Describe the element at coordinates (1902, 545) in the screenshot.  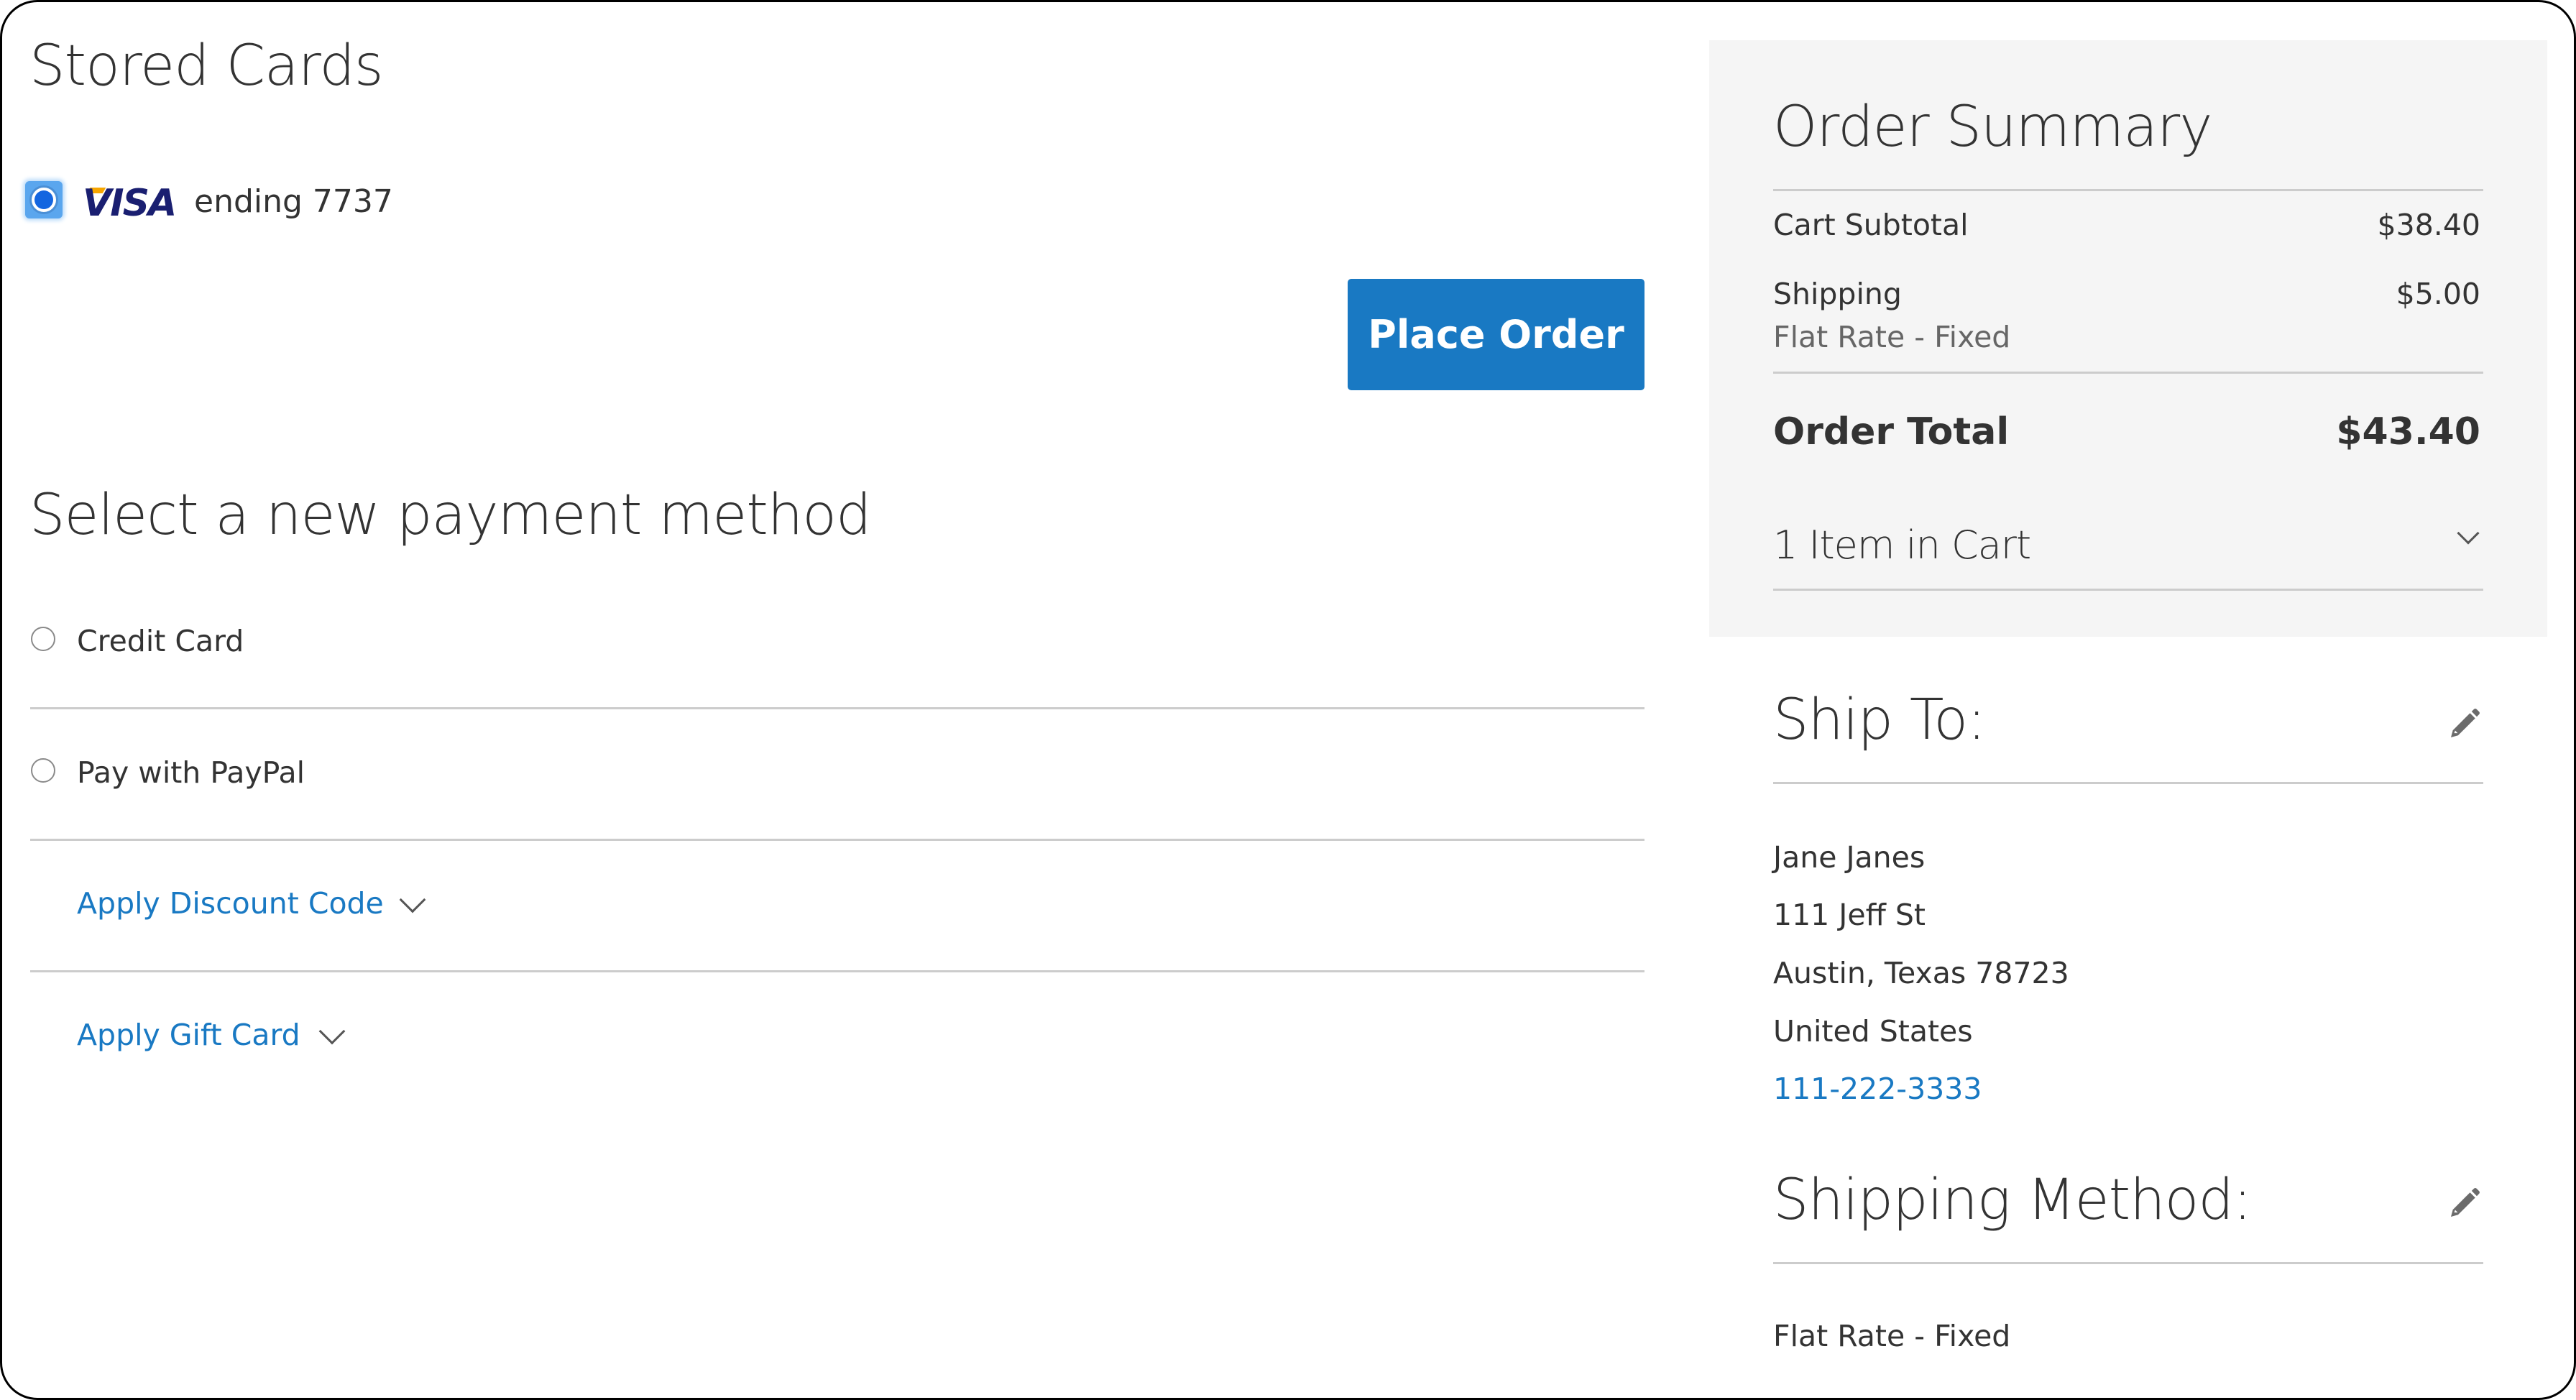
I see `items-in-cart-label: 1 Item in Cart` at that location.